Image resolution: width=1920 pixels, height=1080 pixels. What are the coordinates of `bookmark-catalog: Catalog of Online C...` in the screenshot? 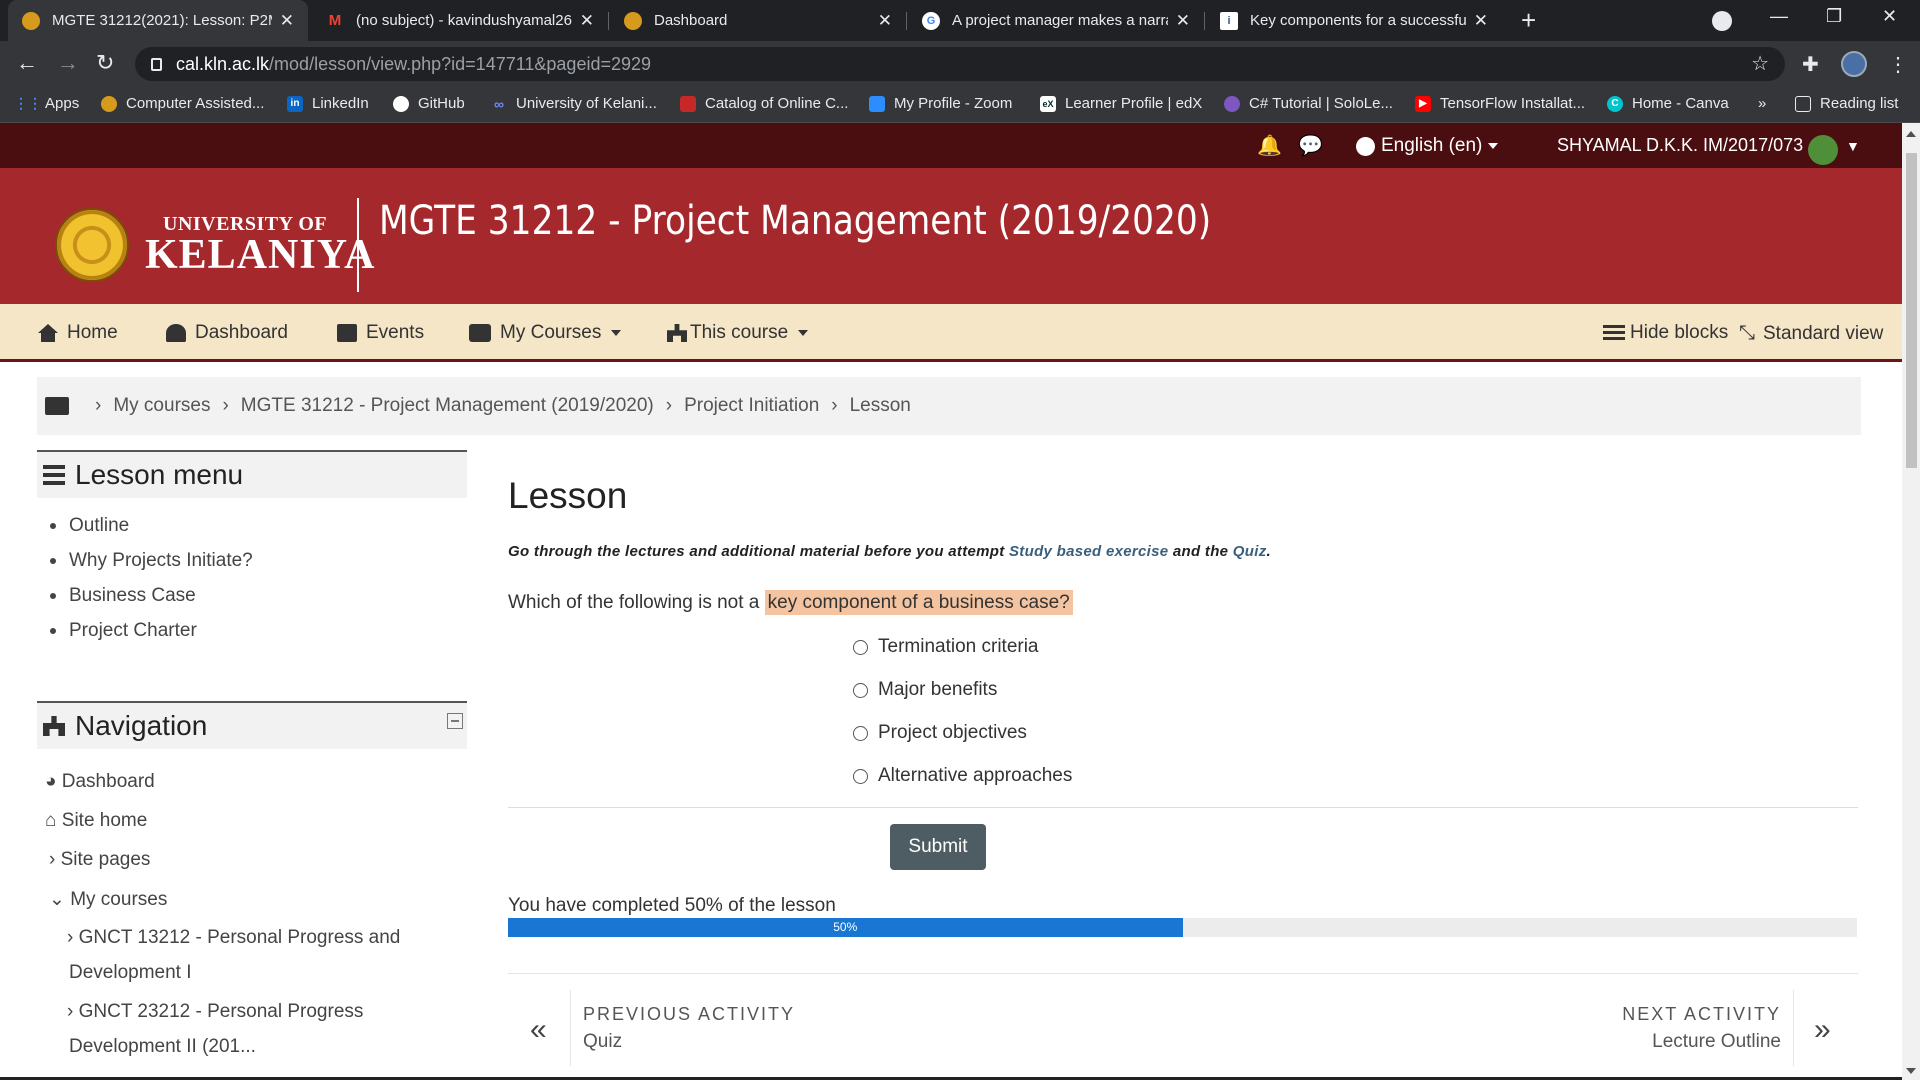 It's located at (764, 103).